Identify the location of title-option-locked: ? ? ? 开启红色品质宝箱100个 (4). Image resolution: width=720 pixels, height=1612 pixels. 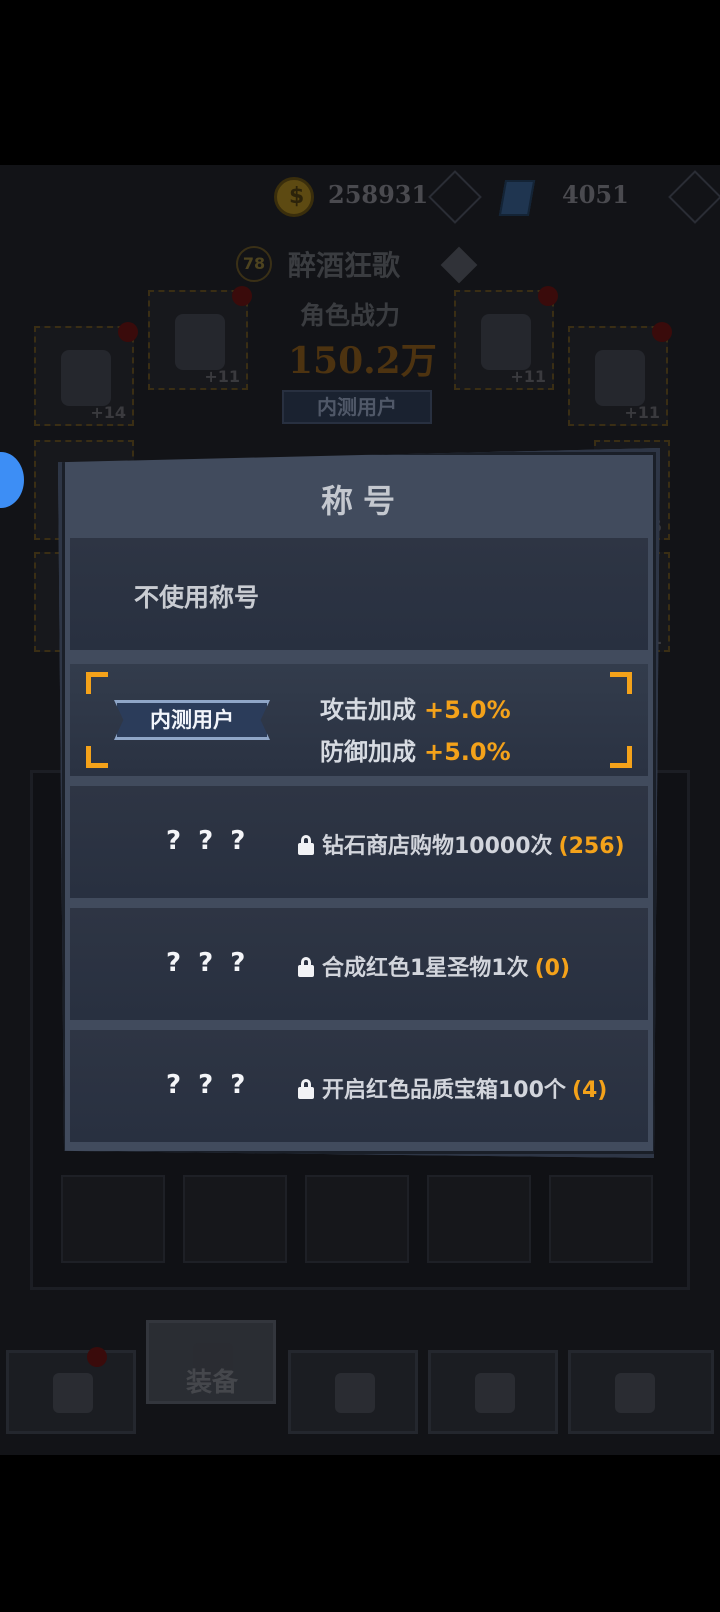
(359, 1086).